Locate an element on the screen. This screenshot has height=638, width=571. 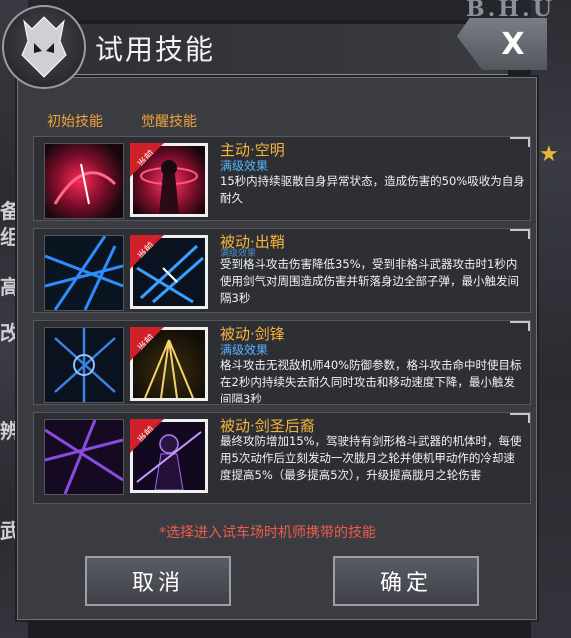
skill-description: 15秒内持续驱散自身异常状态，造成伤害的50%吸收为自身耐久 is located at coordinates (372, 189).